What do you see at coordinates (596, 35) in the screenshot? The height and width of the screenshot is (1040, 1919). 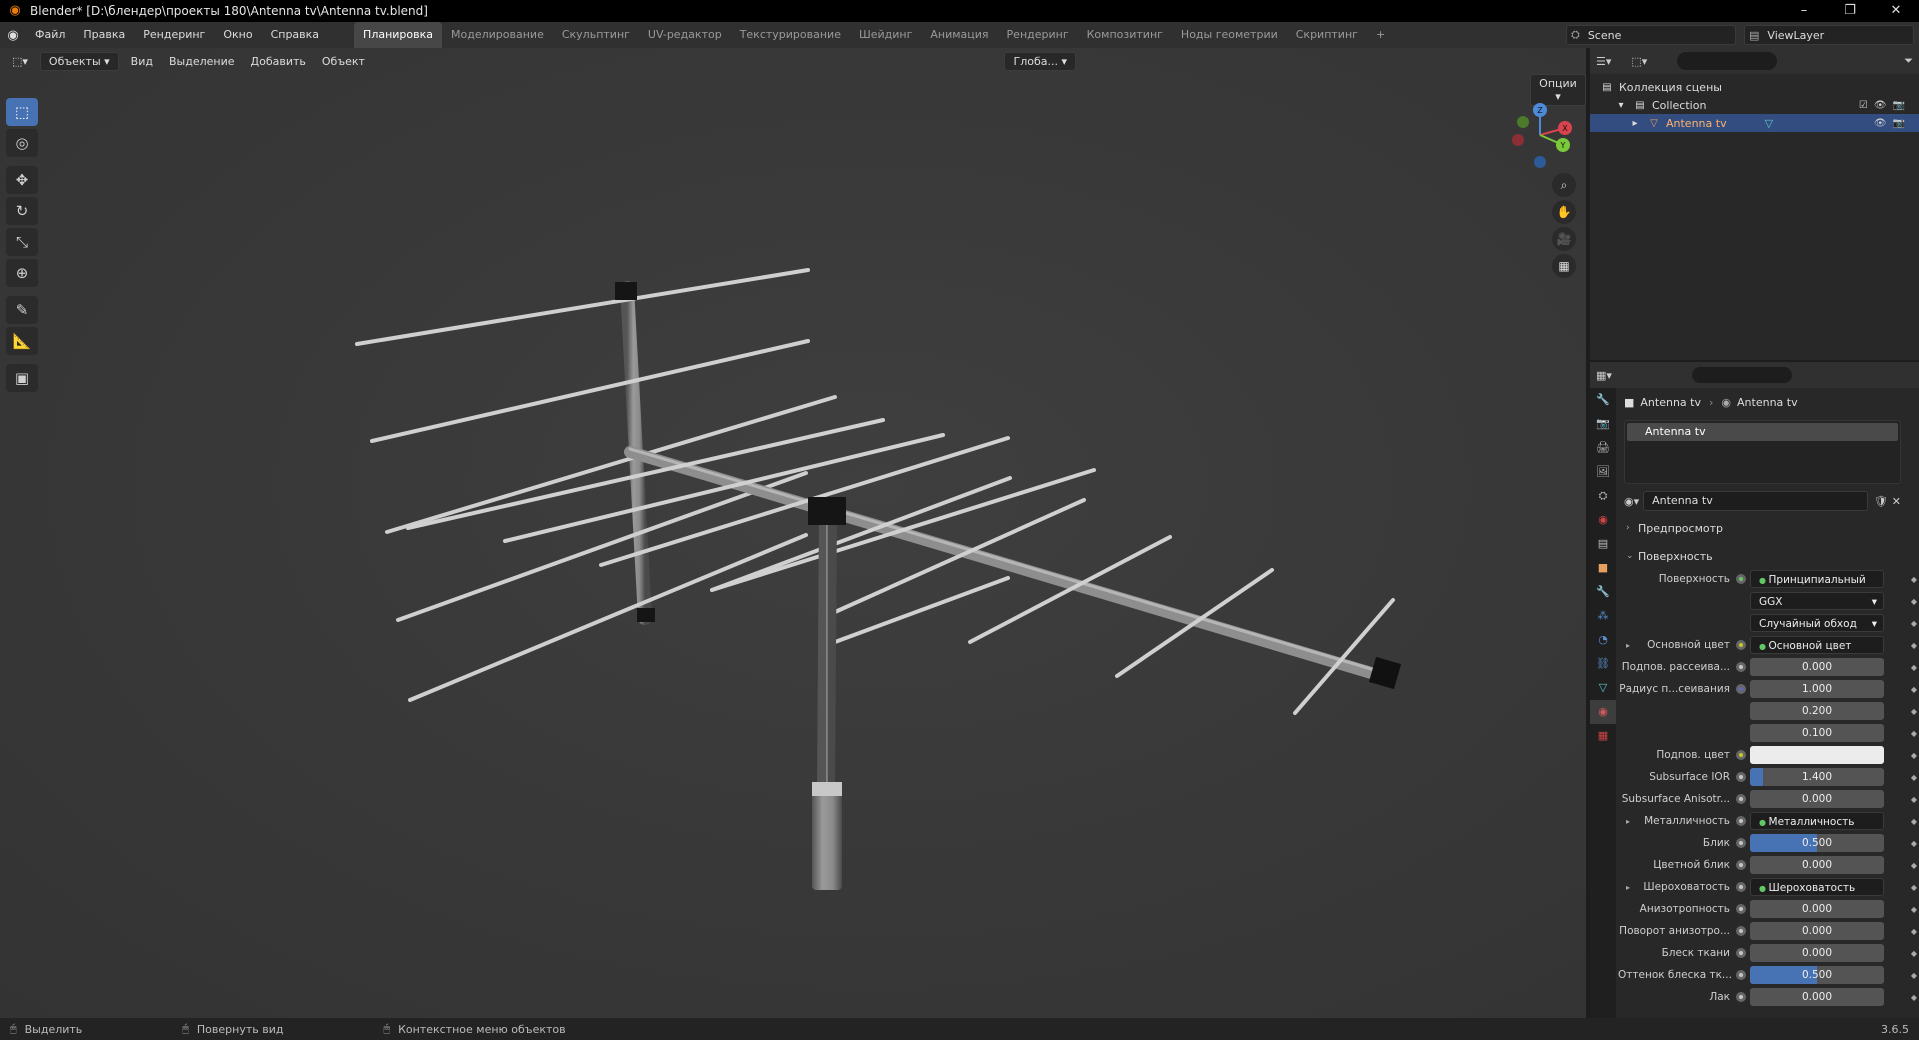 I see `workspace-tab: Скульптинг` at bounding box center [596, 35].